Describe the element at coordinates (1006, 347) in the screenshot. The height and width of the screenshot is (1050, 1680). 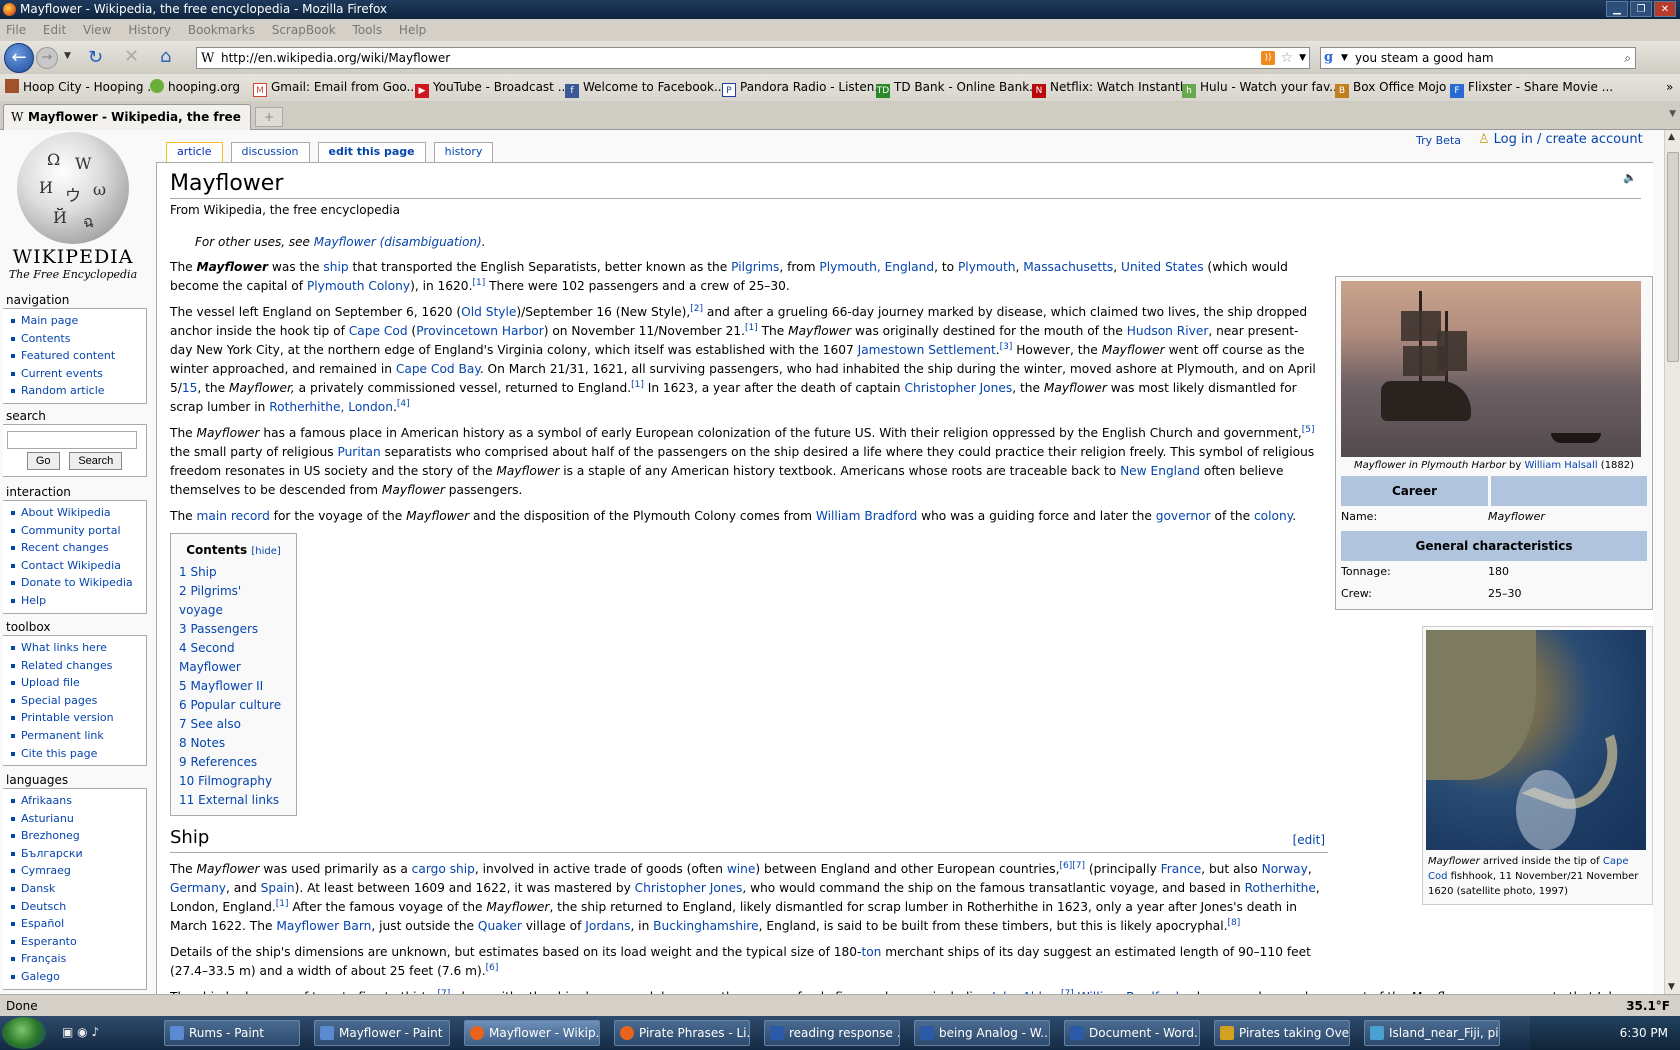
I see `citation-ref: [3]` at that location.